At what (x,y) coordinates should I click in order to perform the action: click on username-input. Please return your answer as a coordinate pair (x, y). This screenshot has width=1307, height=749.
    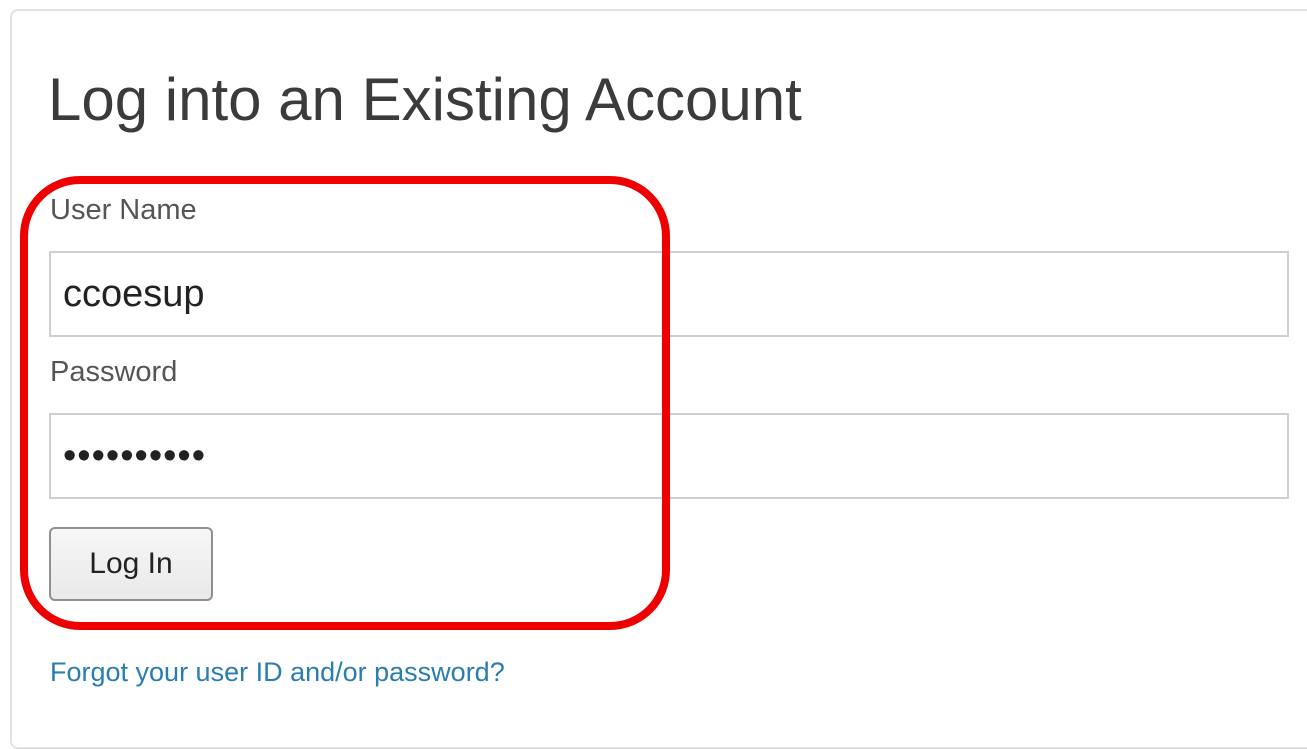
    Looking at the image, I should click on (669, 294).